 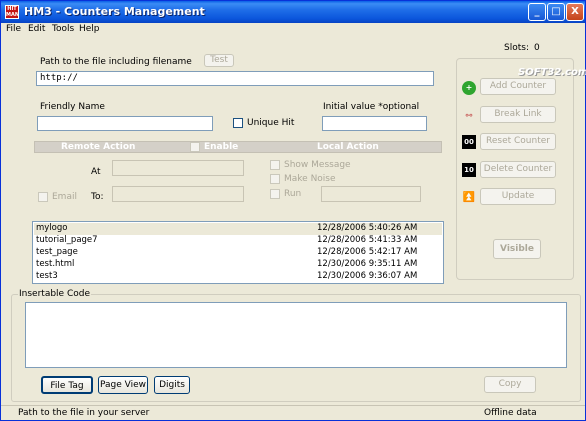 What do you see at coordinates (510, 413) in the screenshot?
I see `status-right-text: Offline data` at bounding box center [510, 413].